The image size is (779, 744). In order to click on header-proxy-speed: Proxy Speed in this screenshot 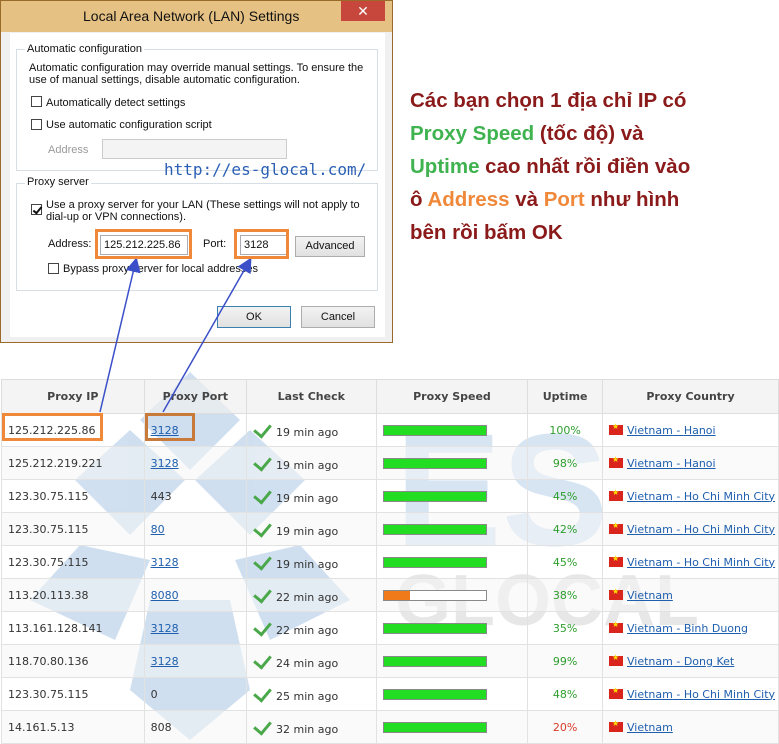, I will do `click(452, 396)`.